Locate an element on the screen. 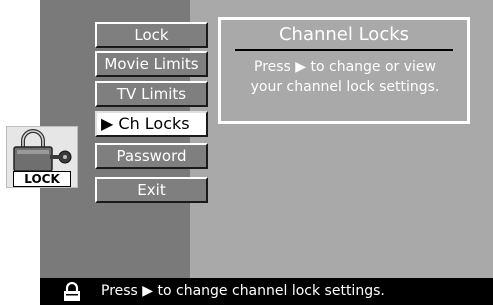 The width and height of the screenshot is (493, 305). status-bar: Press ▶ to change channel lock settings. is located at coordinates (266, 291).